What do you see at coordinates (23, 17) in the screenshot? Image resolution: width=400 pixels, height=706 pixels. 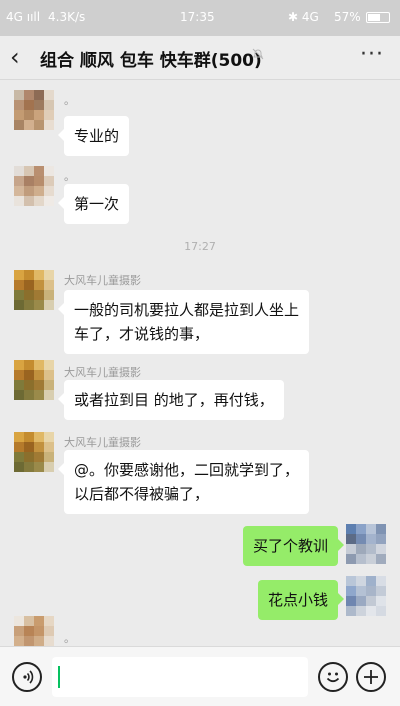 I see `network-indicator: 4G ııll` at bounding box center [23, 17].